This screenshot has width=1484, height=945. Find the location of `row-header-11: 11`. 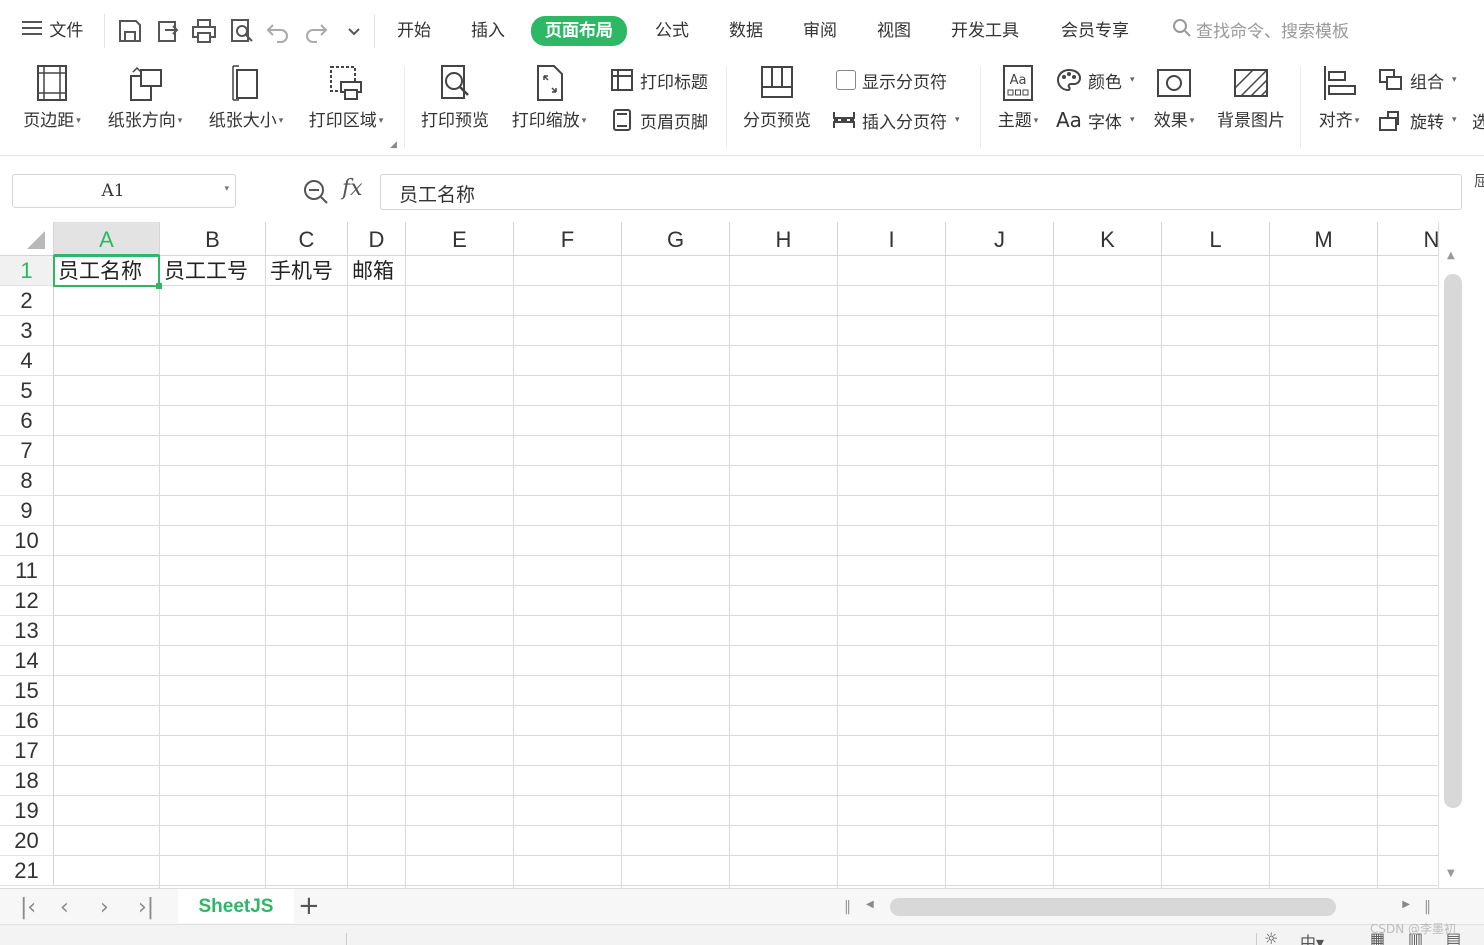

row-header-11: 11 is located at coordinates (27, 571).